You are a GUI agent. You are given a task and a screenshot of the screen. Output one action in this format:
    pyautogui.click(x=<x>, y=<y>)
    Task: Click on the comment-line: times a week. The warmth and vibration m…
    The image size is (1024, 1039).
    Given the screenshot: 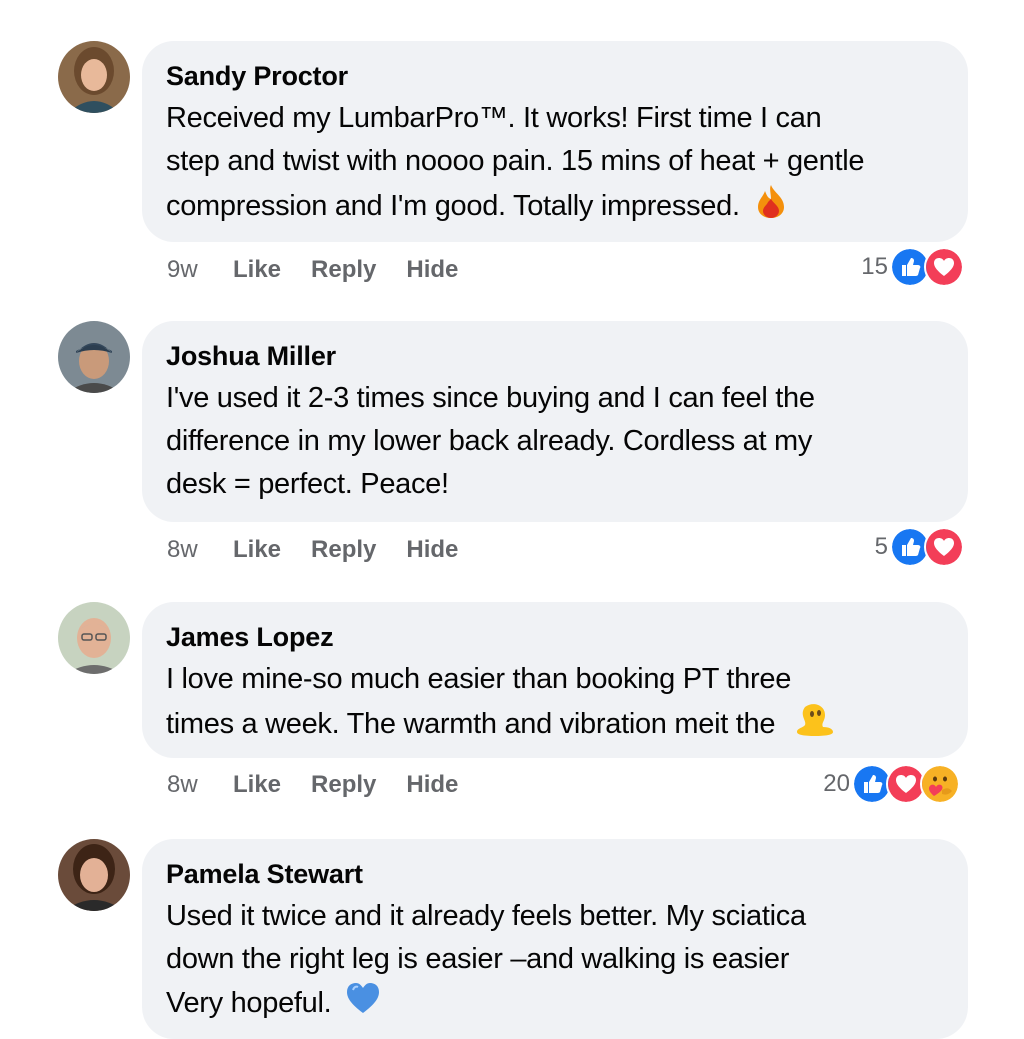 What is the action you would take?
    pyautogui.click(x=555, y=725)
    